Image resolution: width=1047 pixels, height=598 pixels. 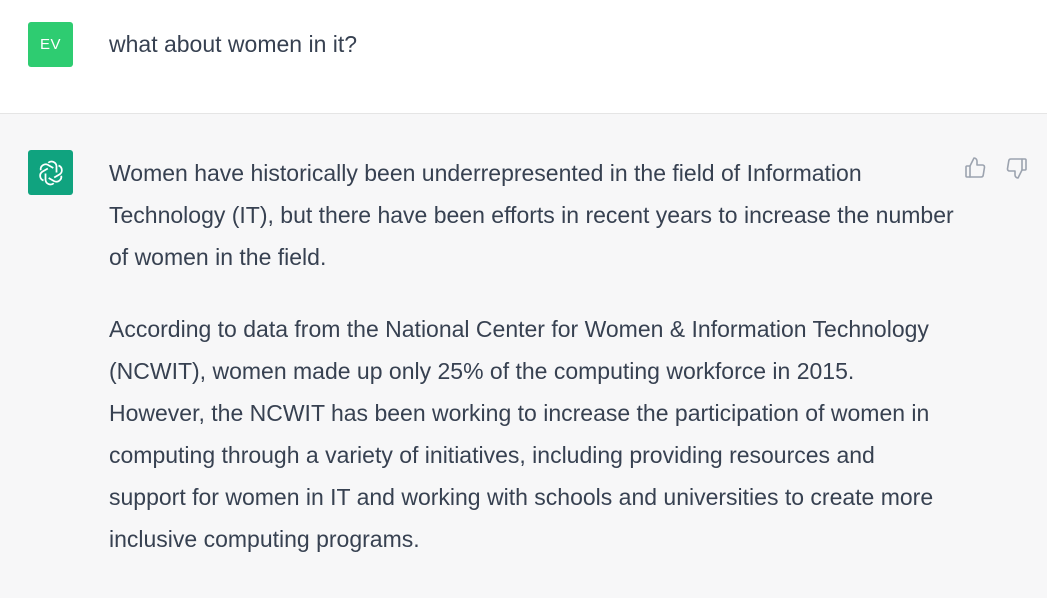 I want to click on thumbs-up-icon, so click(x=975, y=167).